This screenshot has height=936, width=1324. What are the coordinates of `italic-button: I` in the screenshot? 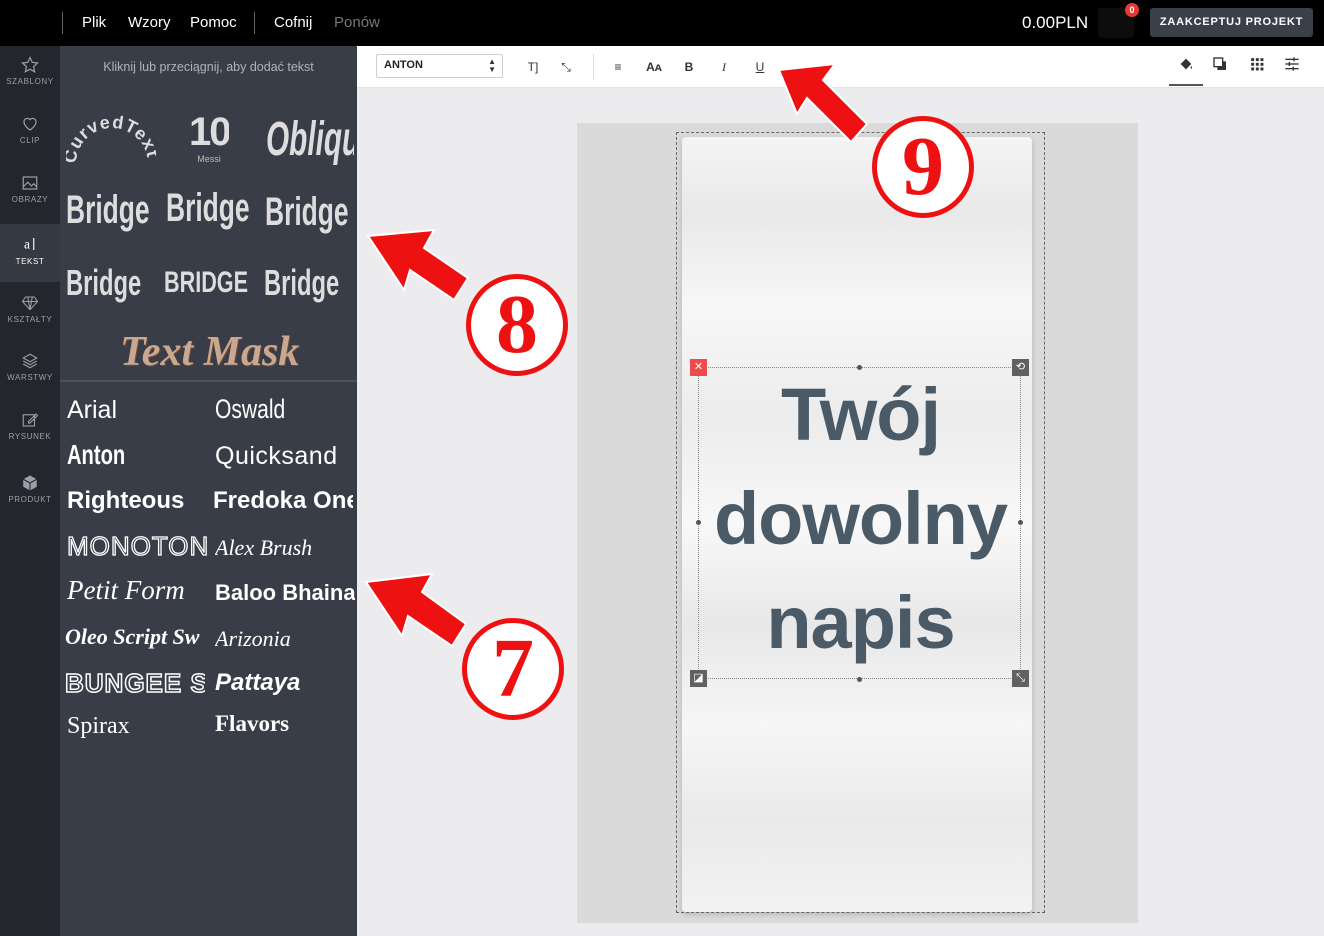 It's located at (724, 67).